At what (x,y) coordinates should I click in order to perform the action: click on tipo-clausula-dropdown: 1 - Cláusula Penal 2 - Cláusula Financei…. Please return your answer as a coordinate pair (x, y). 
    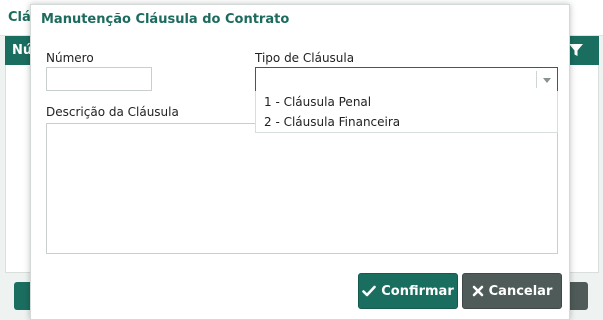
    Looking at the image, I should click on (406, 112).